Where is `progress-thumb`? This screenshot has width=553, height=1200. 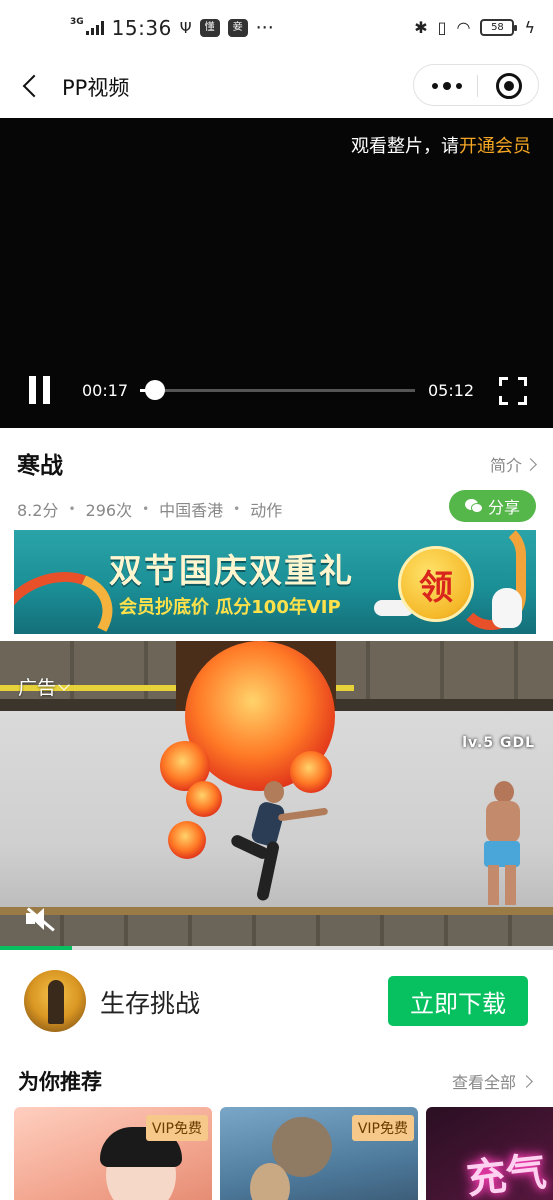
progress-thumb is located at coordinates (155, 390).